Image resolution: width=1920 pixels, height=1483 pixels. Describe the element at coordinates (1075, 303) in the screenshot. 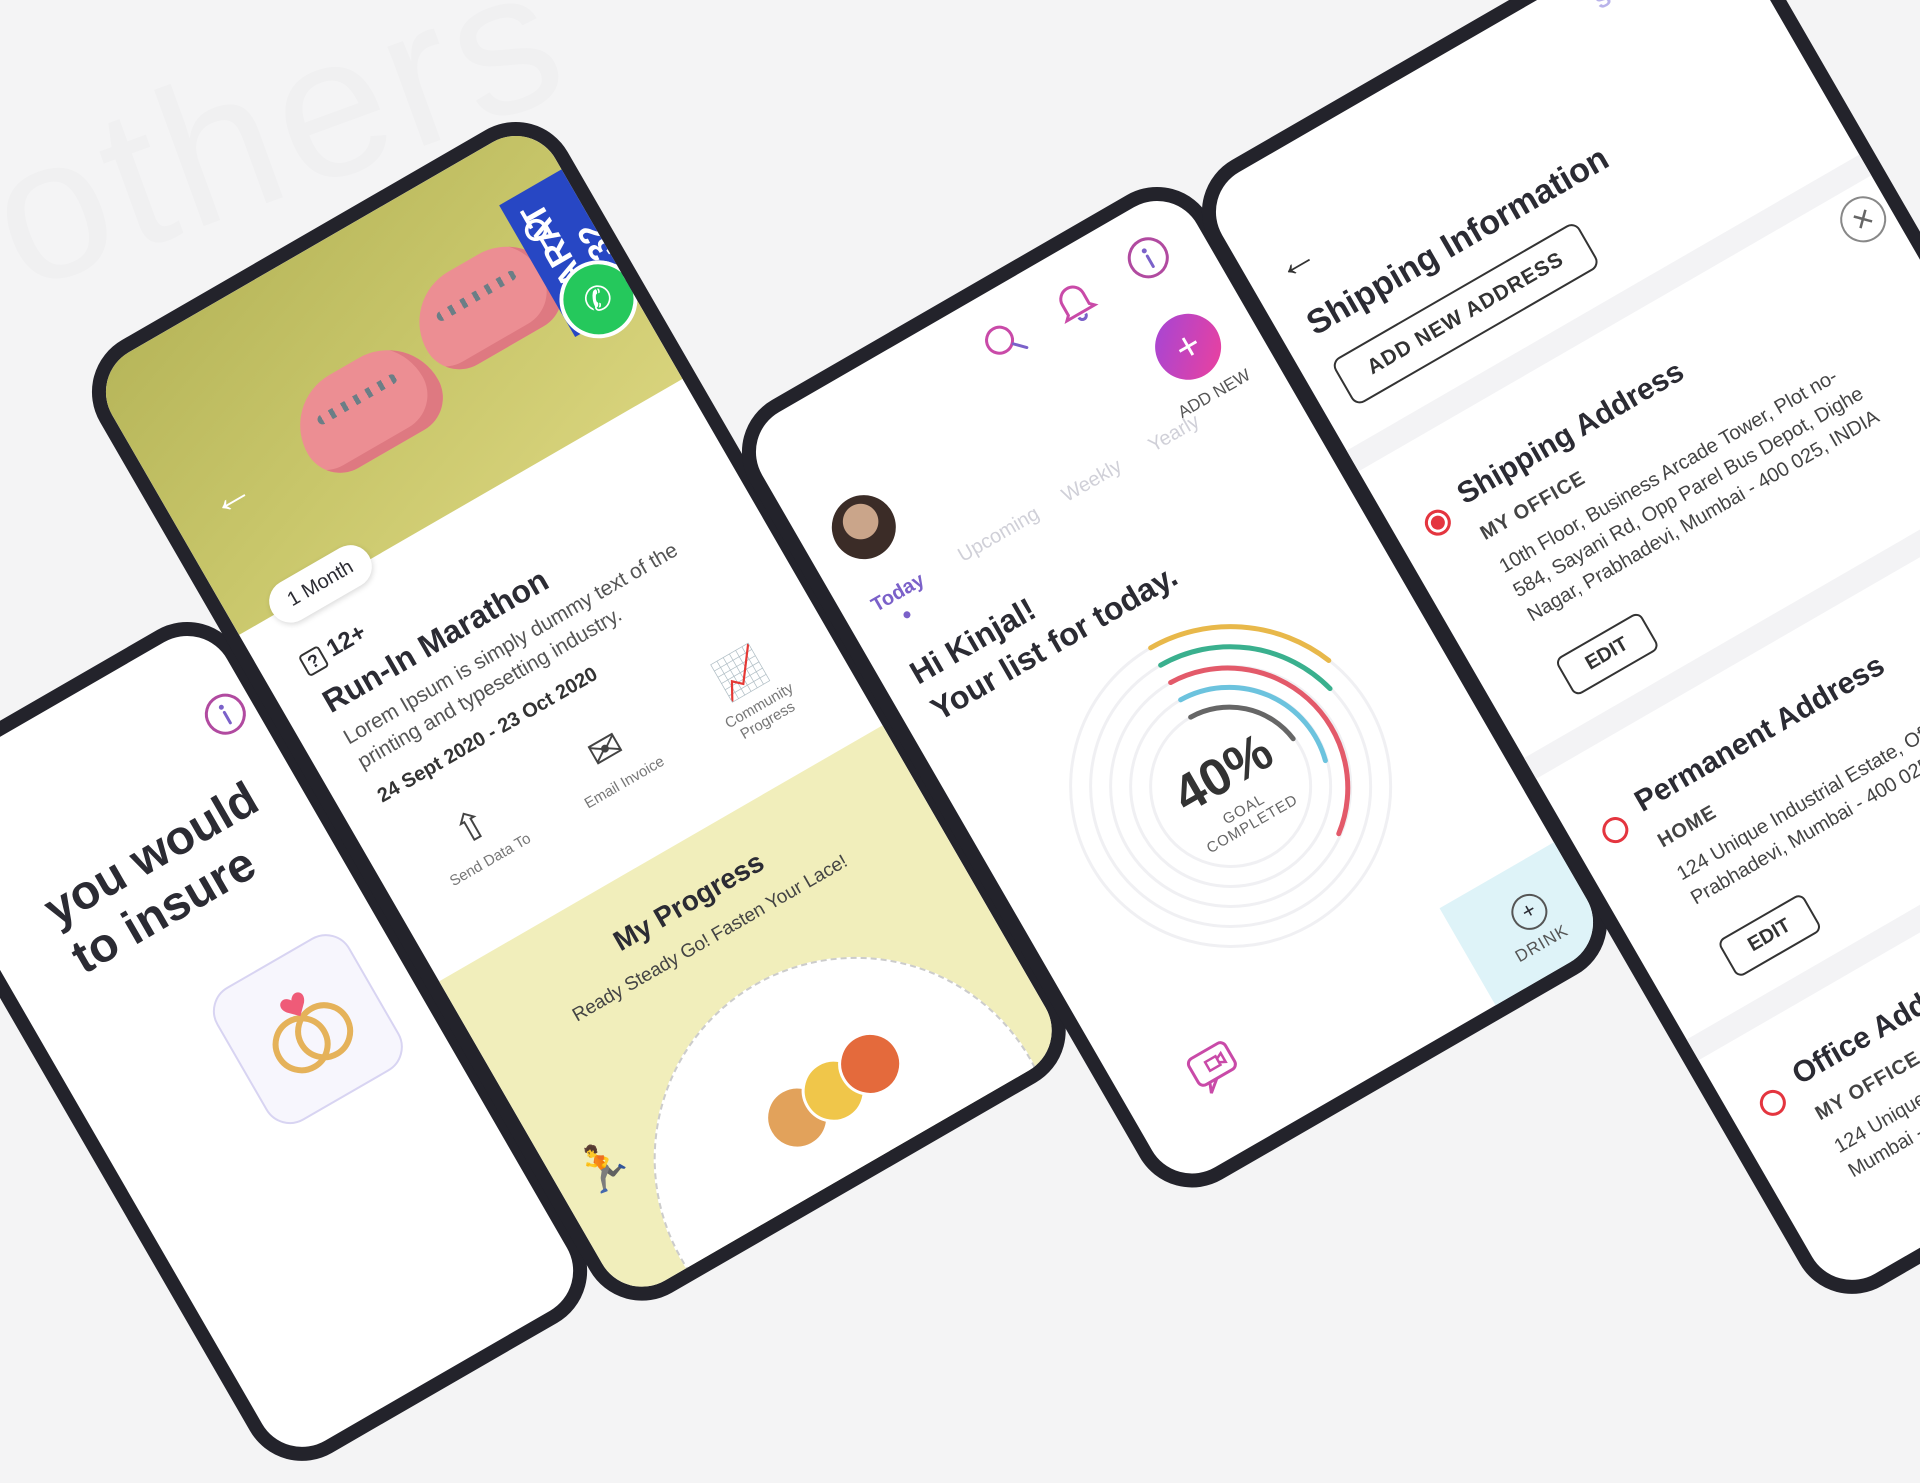

I see `bell-icon` at that location.